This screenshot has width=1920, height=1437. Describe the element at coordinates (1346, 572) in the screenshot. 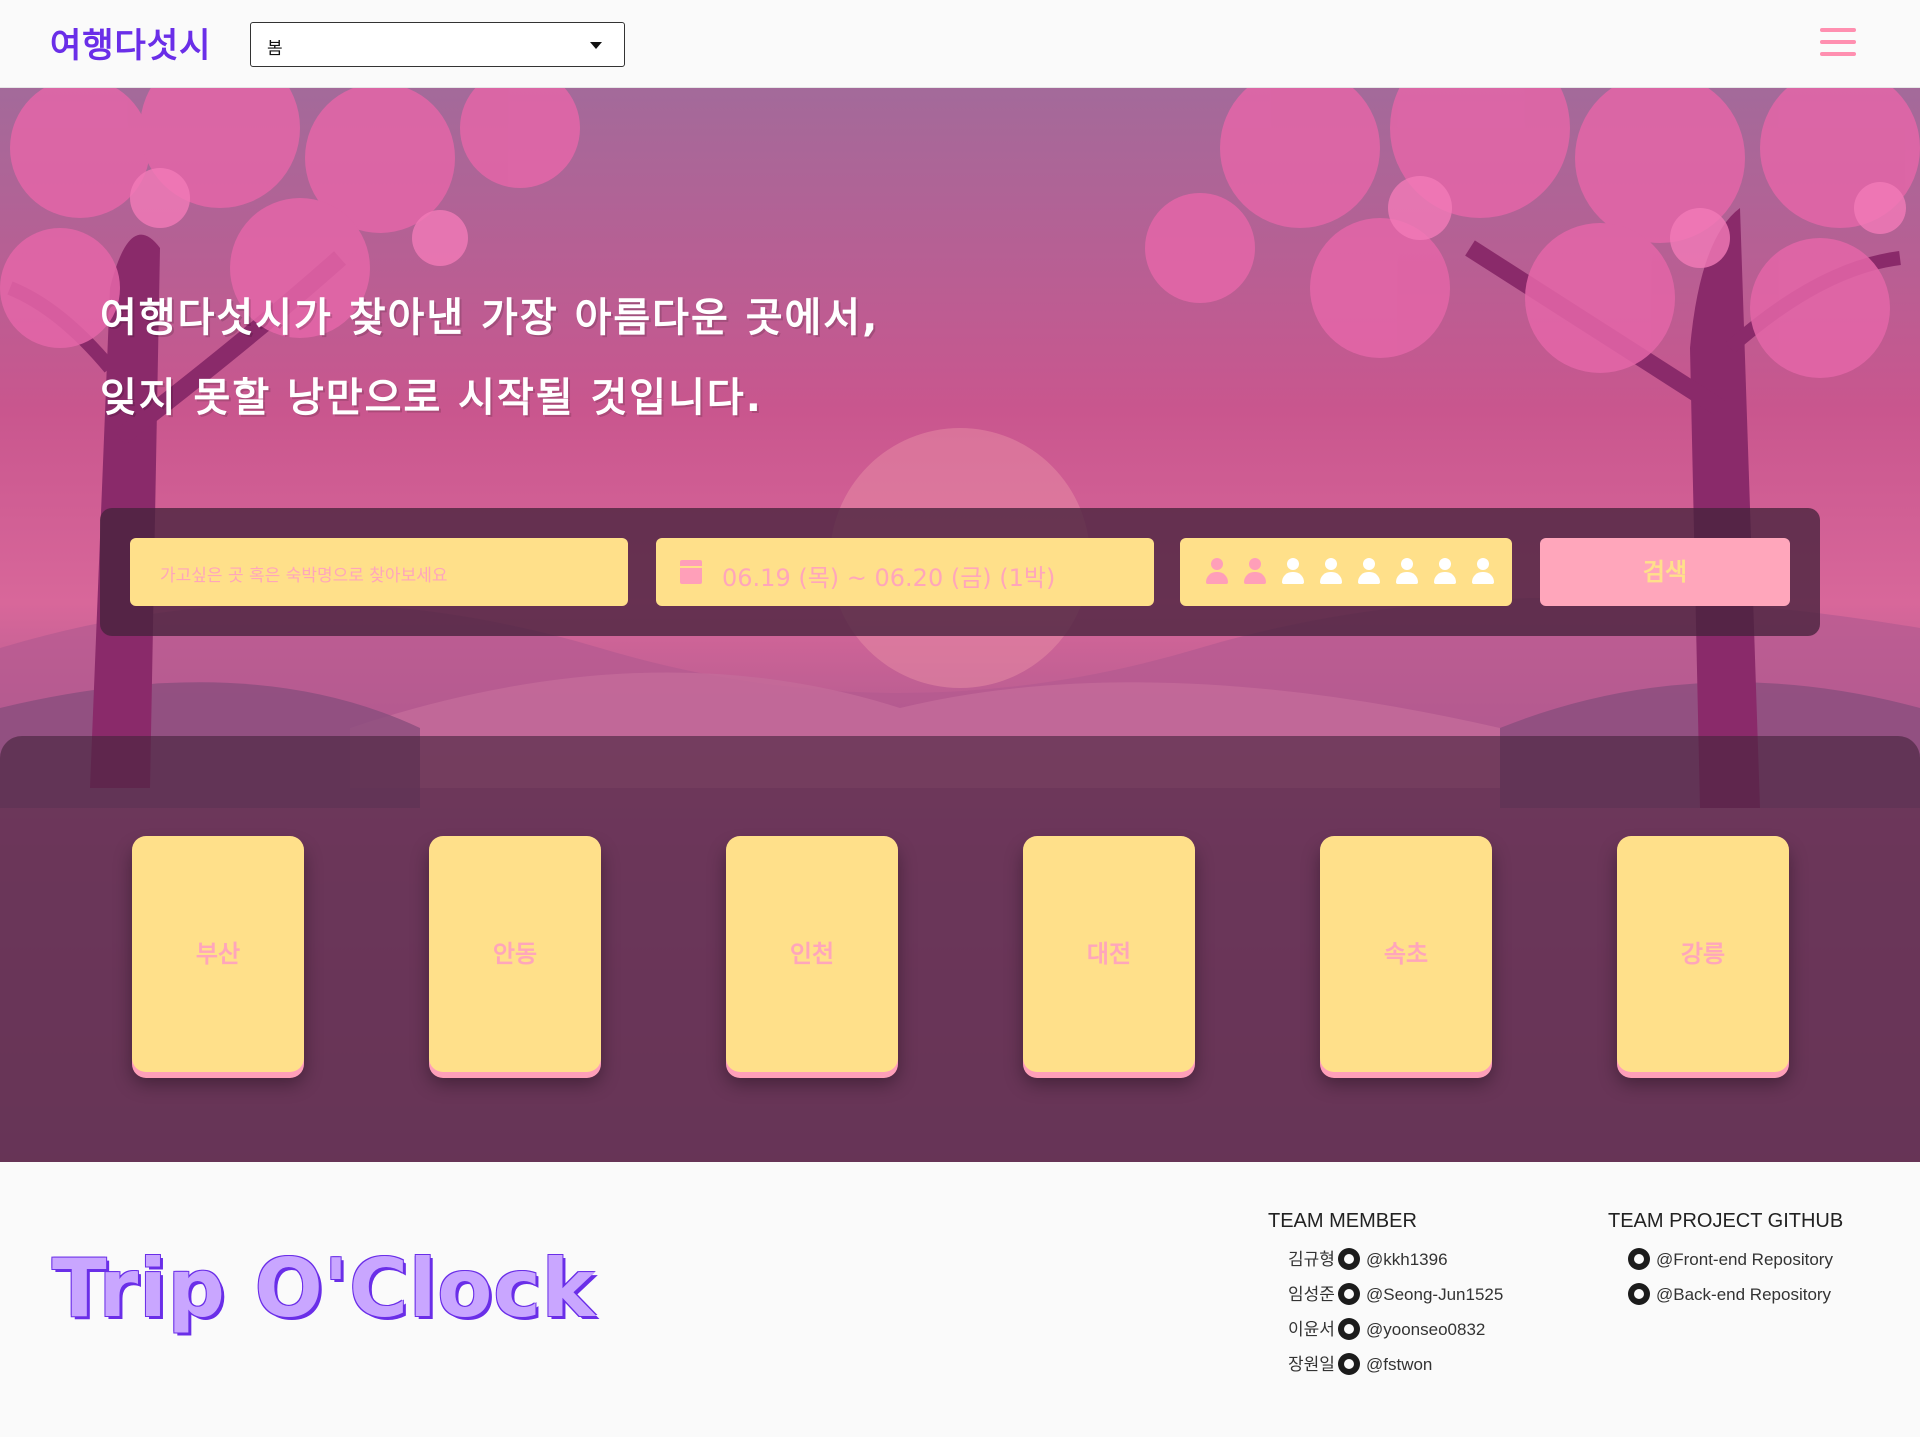

I see `guest-count-selector` at that location.